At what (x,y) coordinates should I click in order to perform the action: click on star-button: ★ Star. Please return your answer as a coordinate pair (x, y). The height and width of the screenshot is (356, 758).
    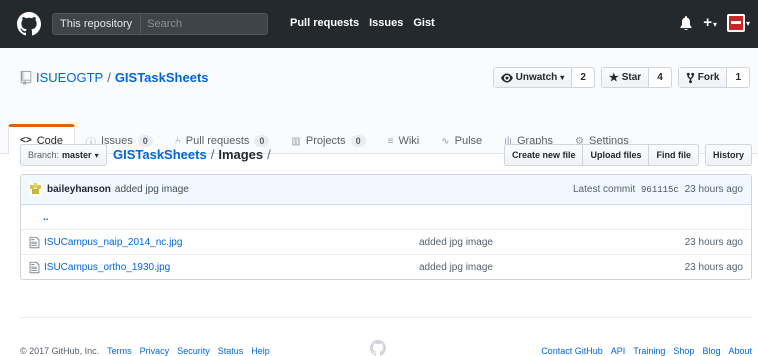
    Looking at the image, I should click on (625, 77).